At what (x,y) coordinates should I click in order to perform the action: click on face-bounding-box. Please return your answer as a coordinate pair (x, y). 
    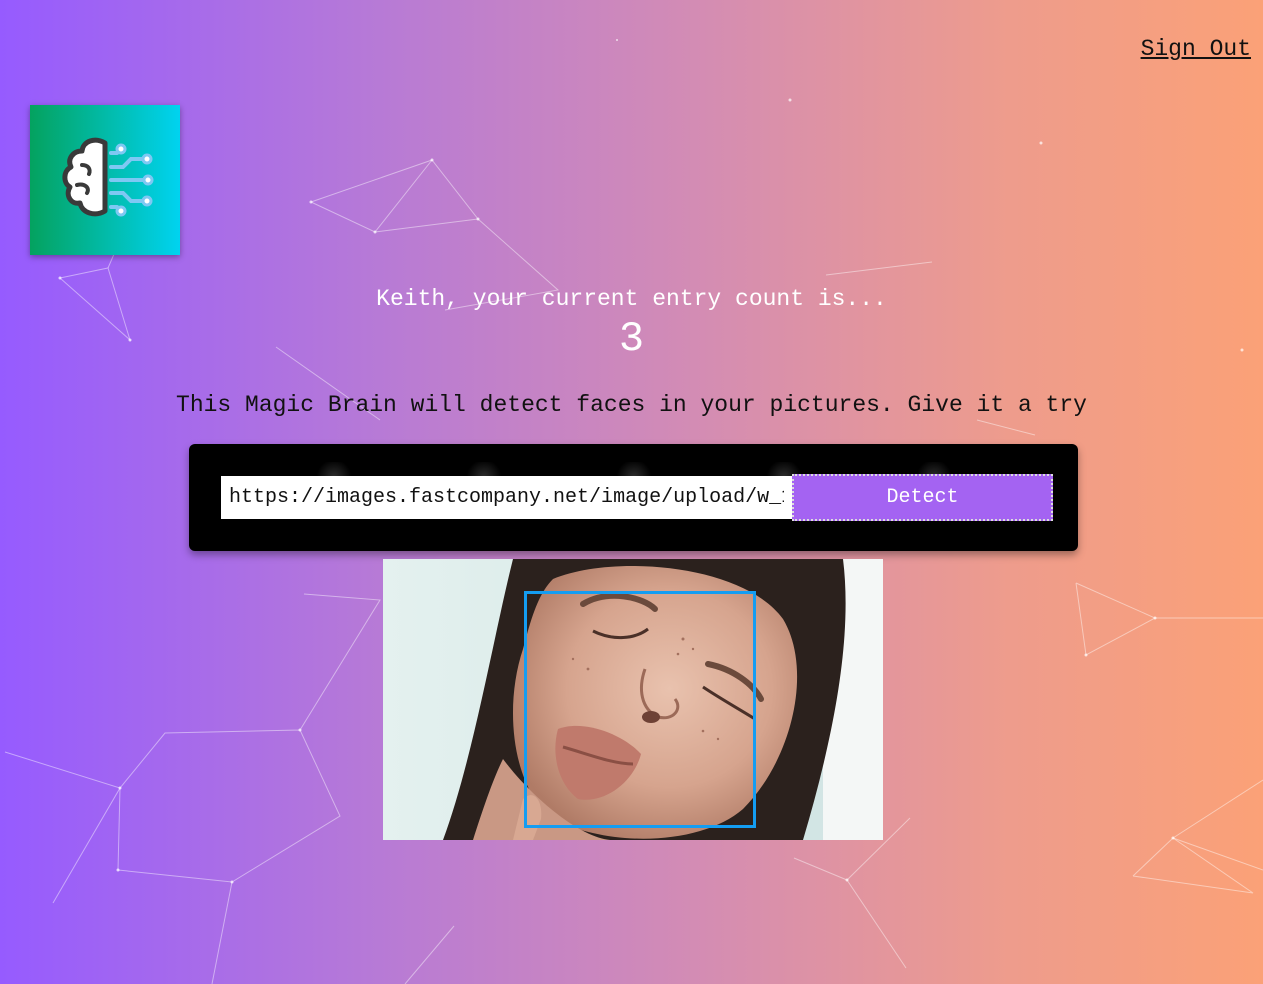
    Looking at the image, I should click on (640, 709).